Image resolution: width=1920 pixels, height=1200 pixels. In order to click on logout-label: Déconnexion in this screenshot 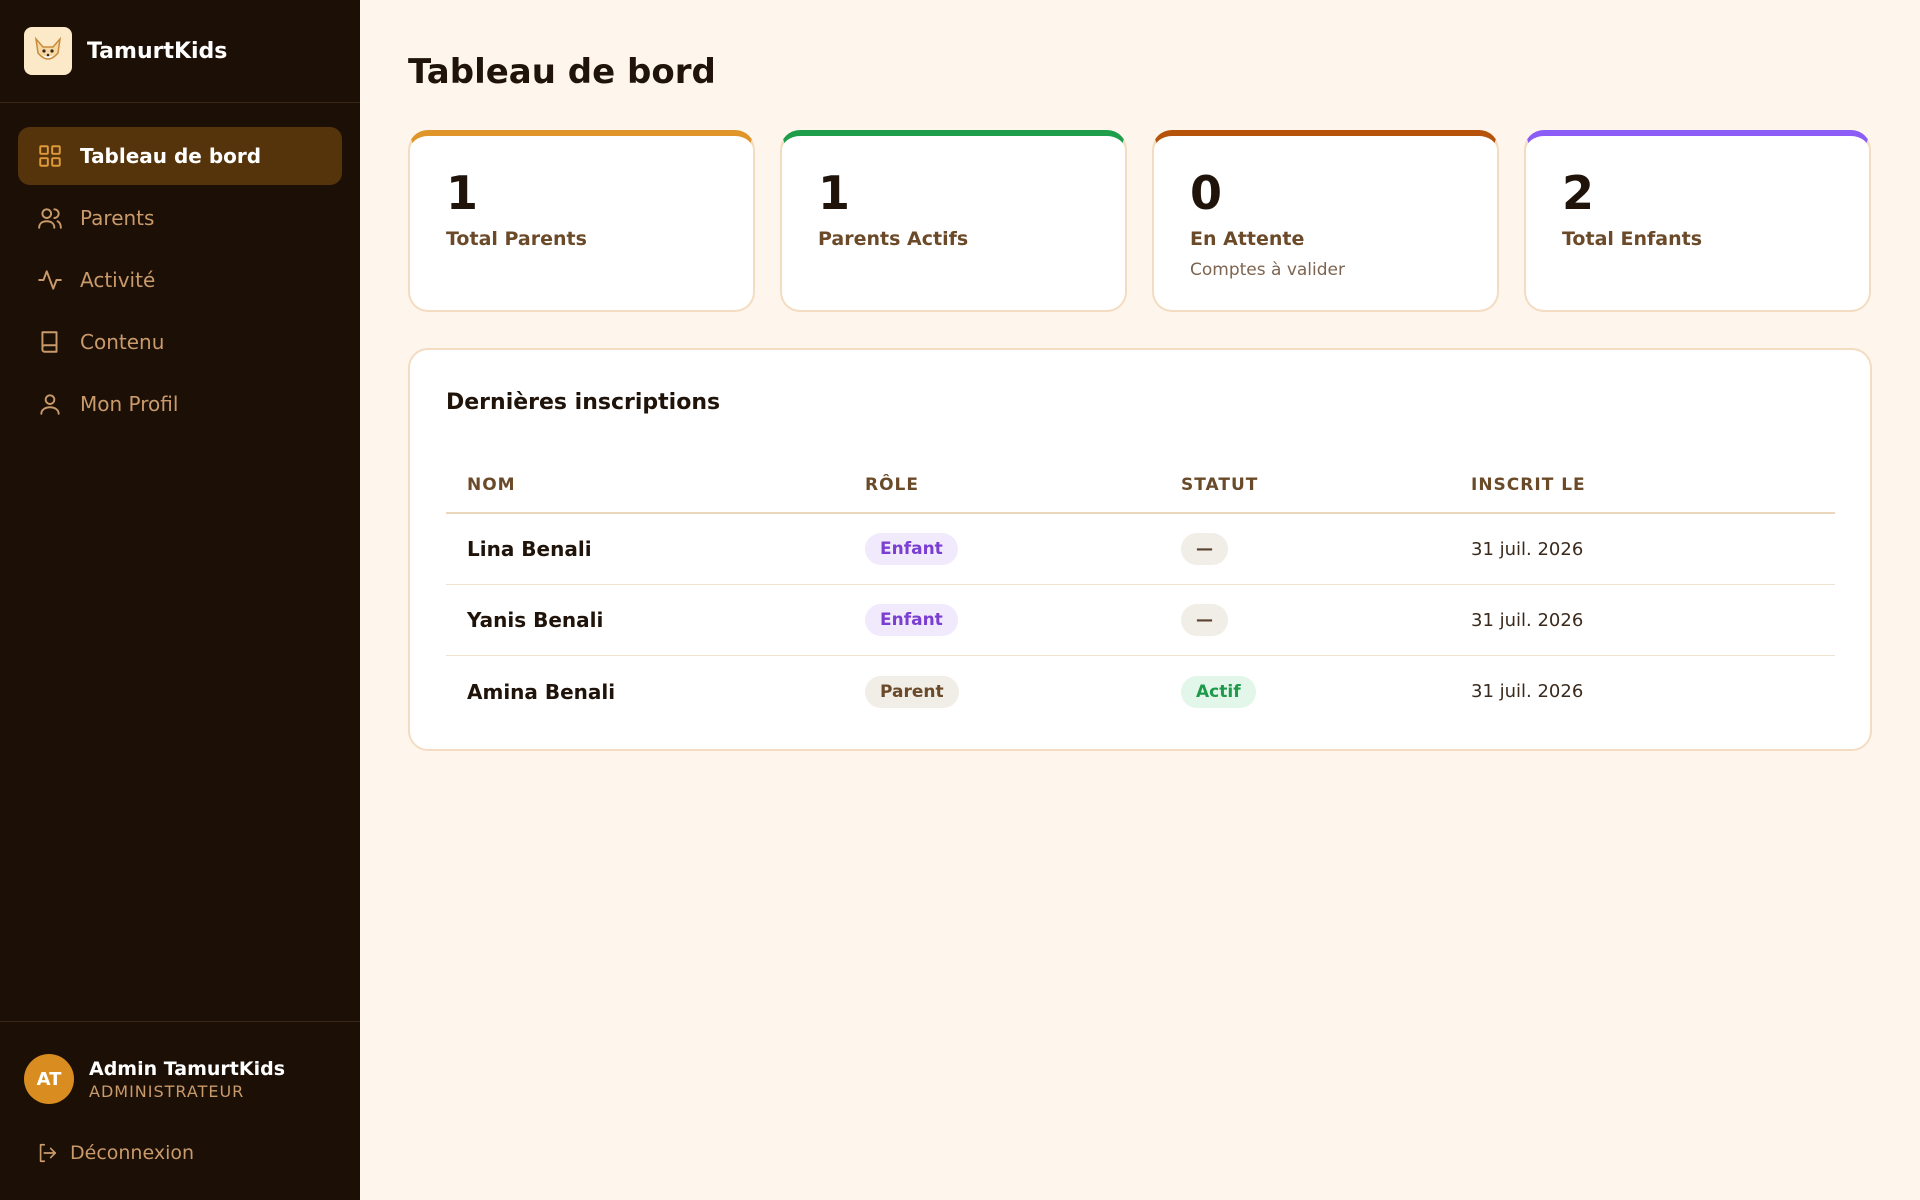, I will do `click(132, 1153)`.